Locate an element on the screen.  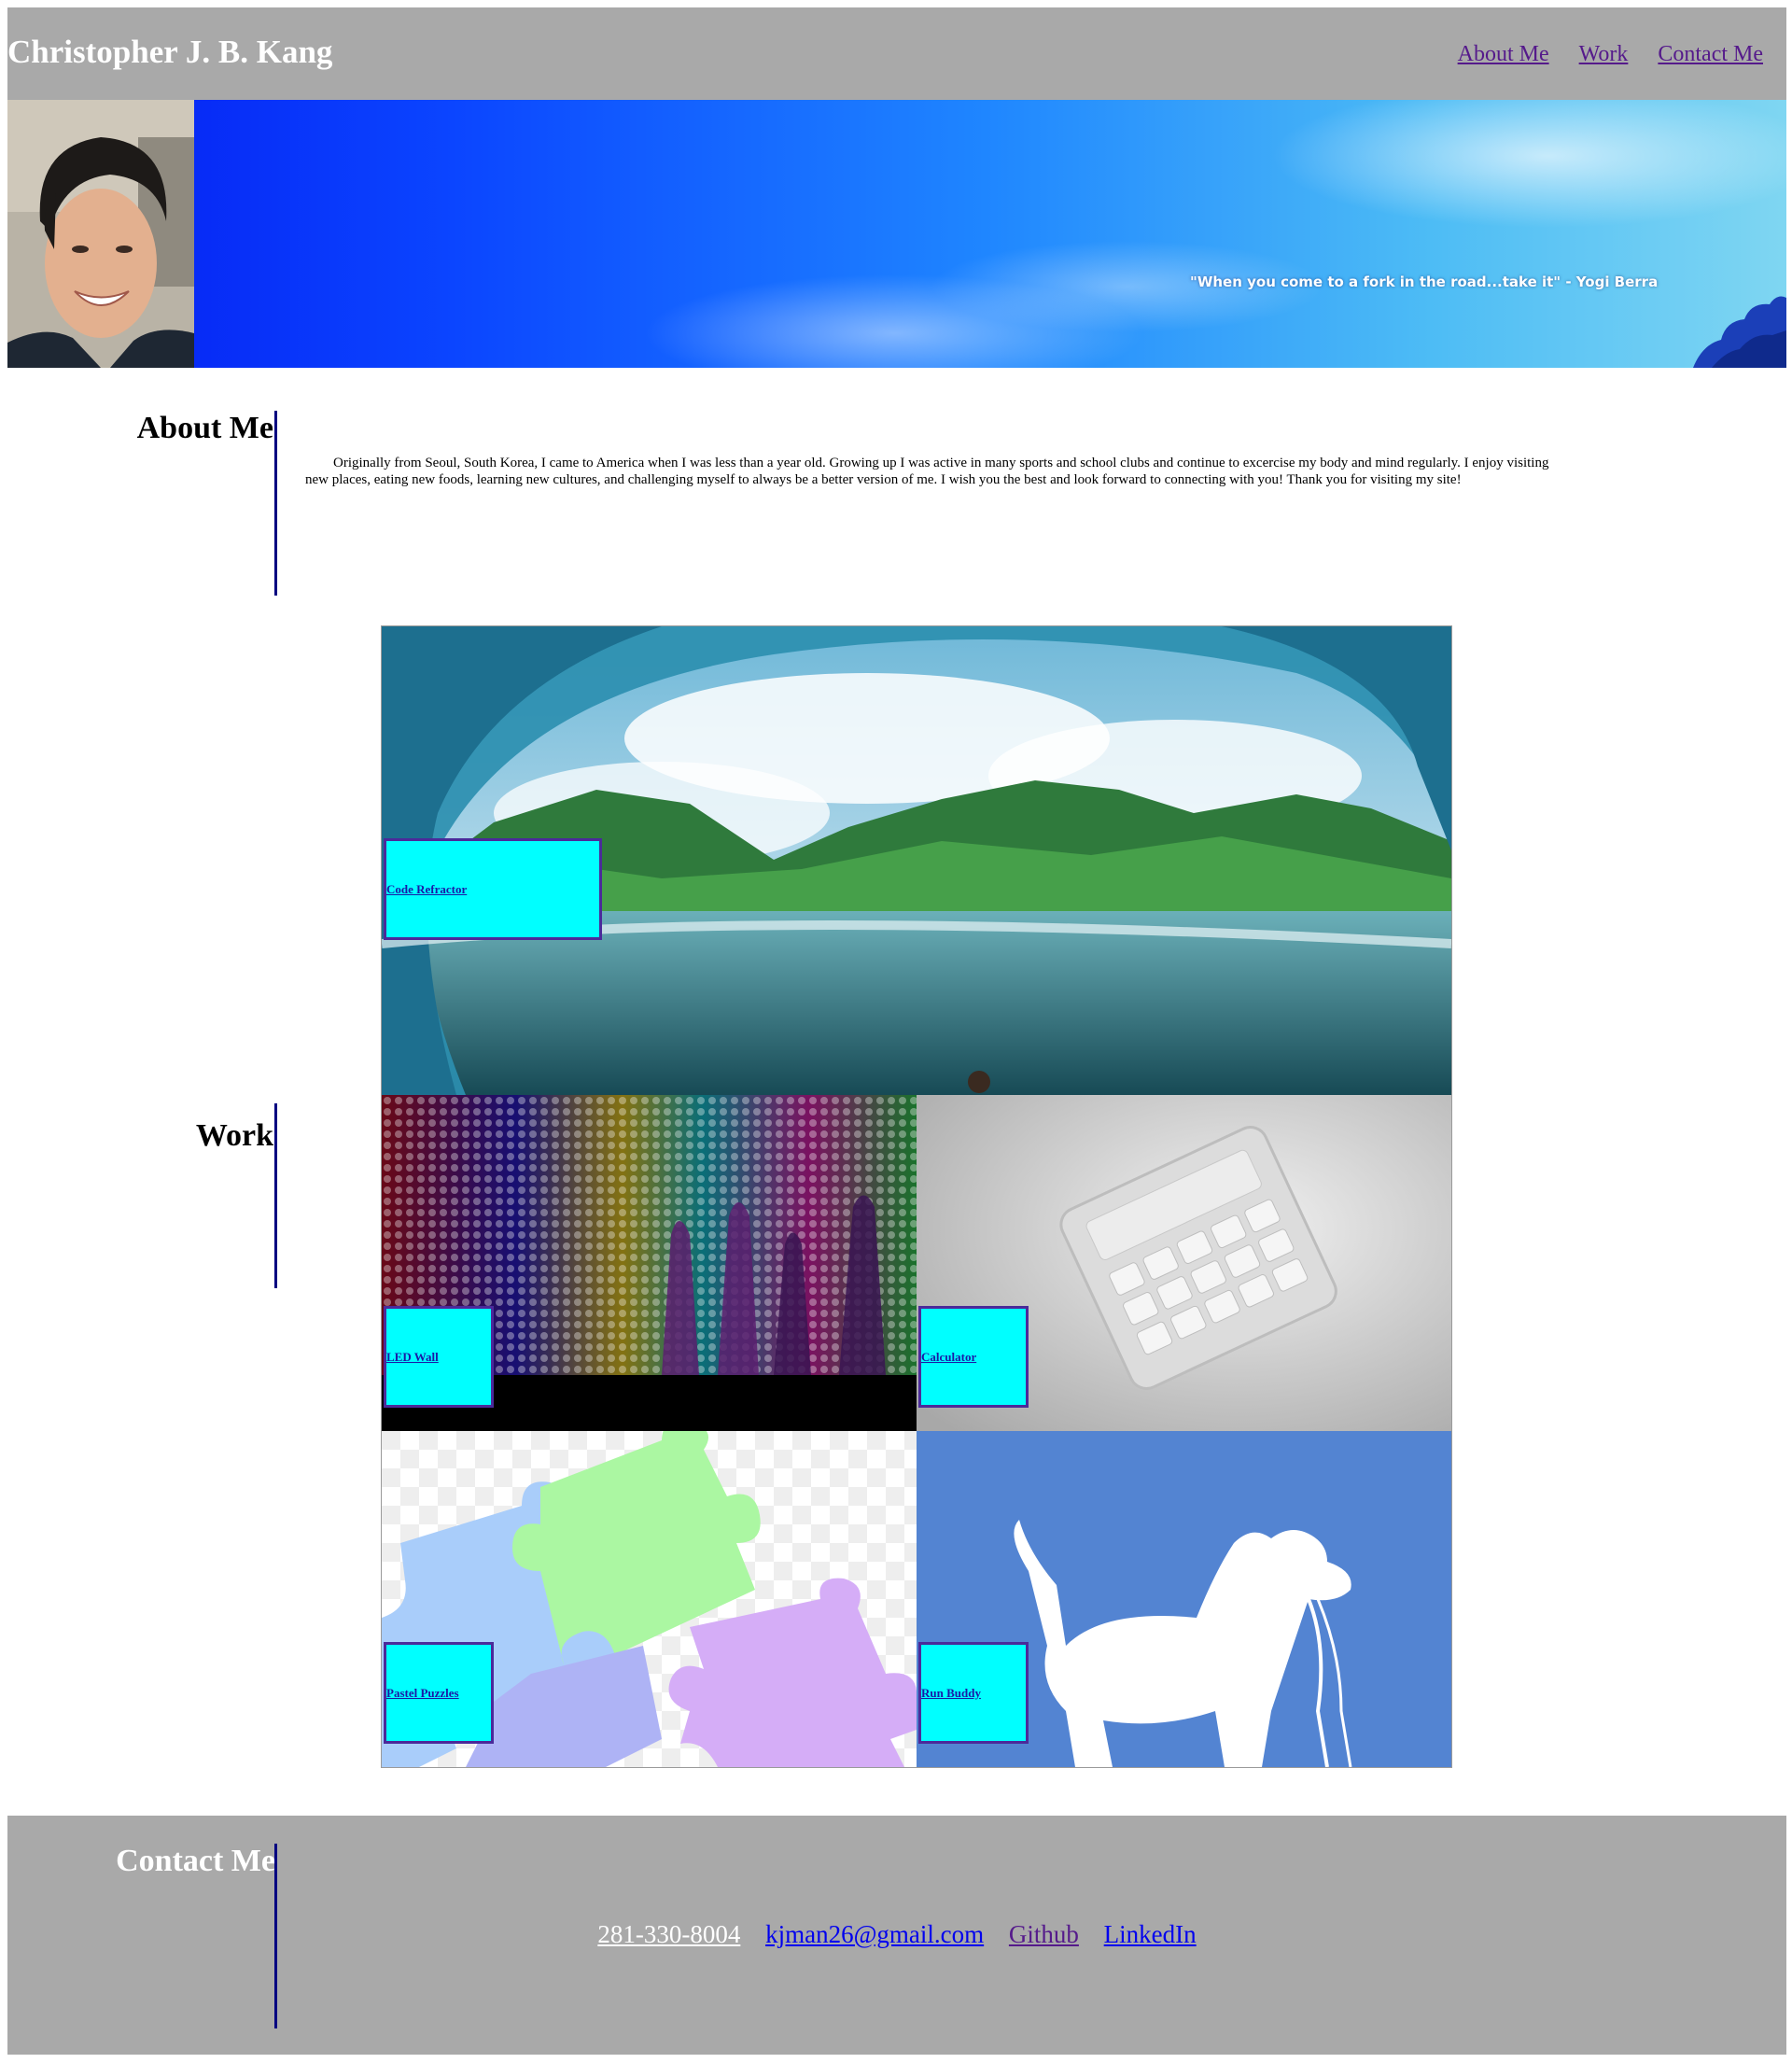
project-link-code-refractor: Code Refractor is located at coordinates (426, 890).